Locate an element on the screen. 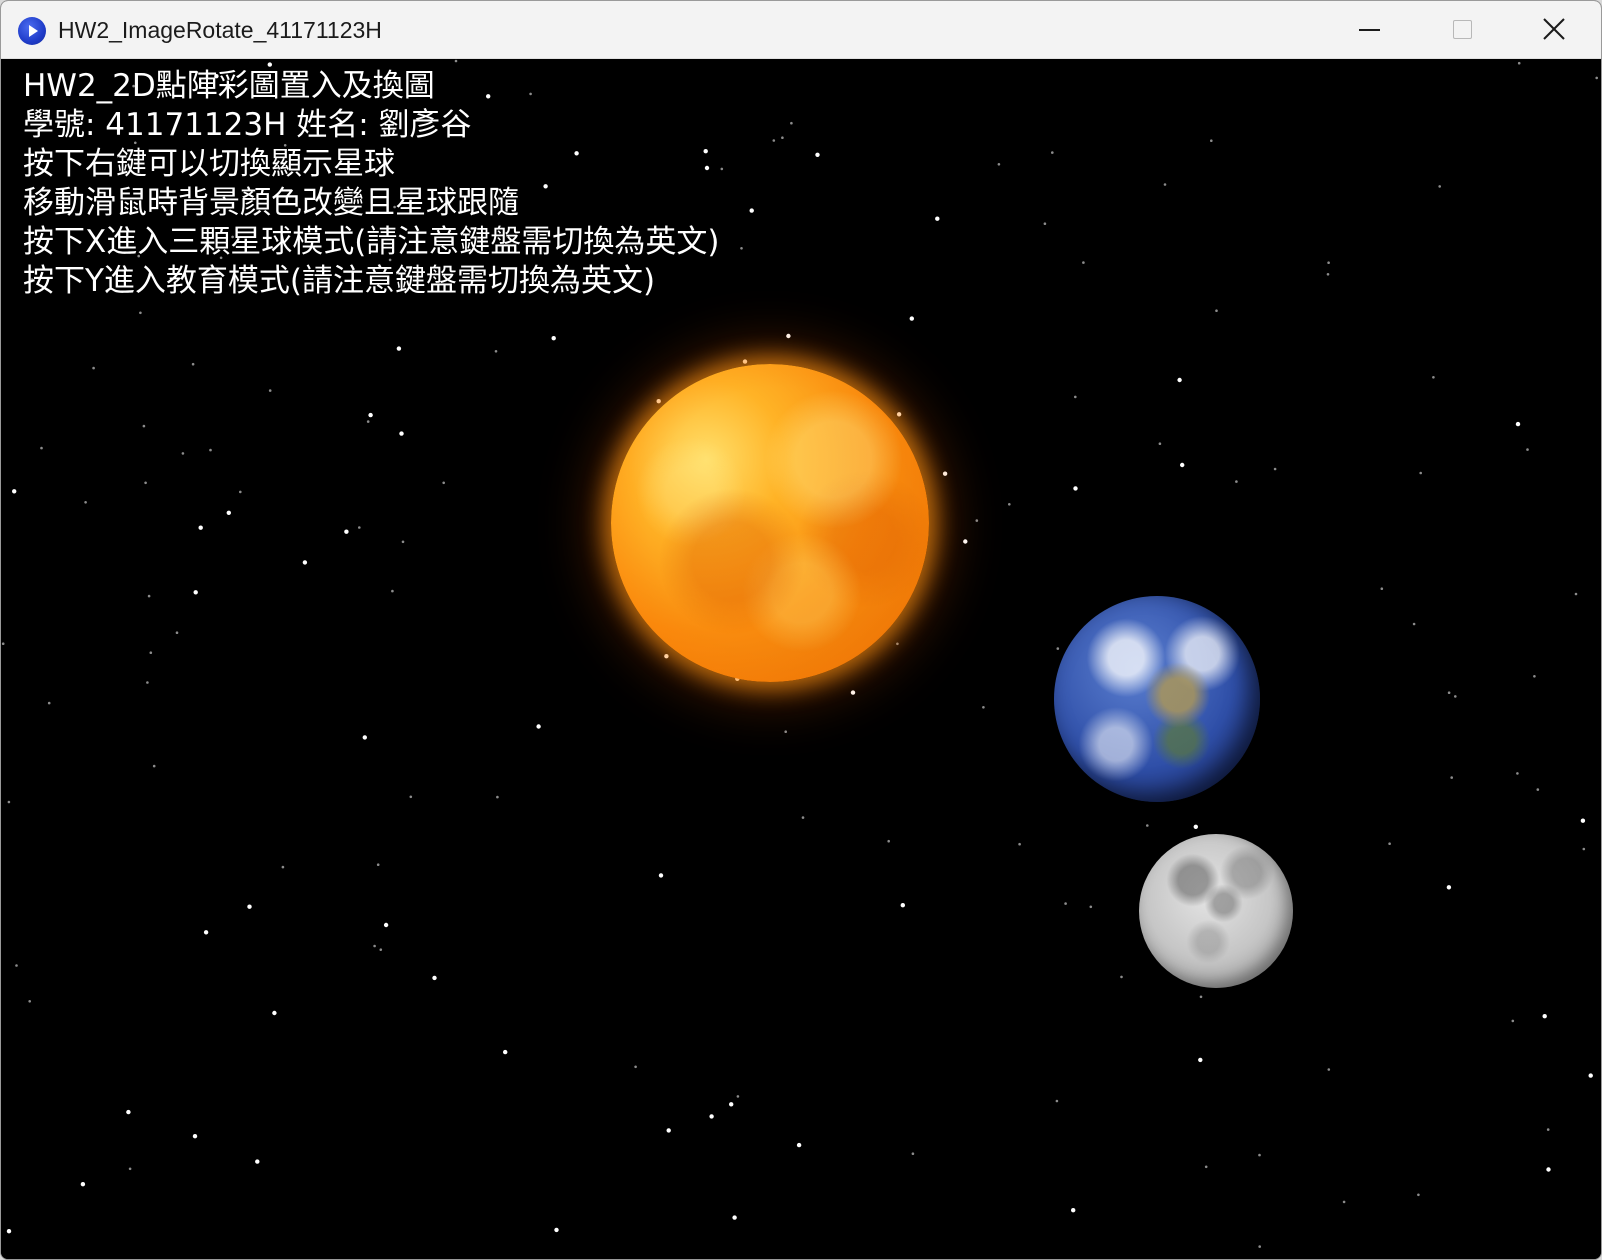 The image size is (1602, 1260). student-info: 學號: 41171123H 姓名: 劉彥谷 is located at coordinates (247, 125).